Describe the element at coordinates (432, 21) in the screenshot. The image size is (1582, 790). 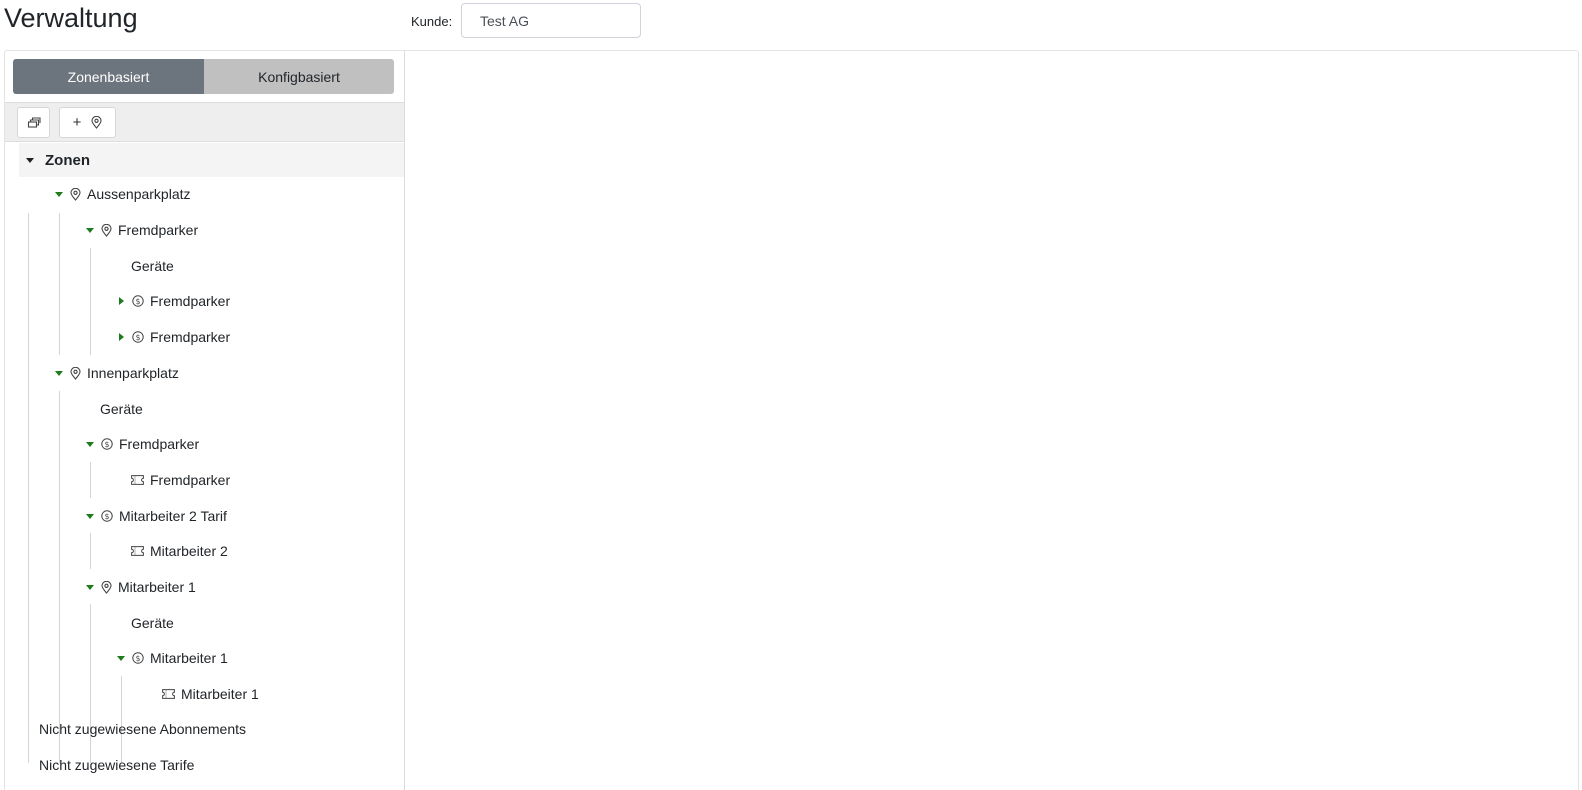
I see `customer-label: Kunde:` at that location.